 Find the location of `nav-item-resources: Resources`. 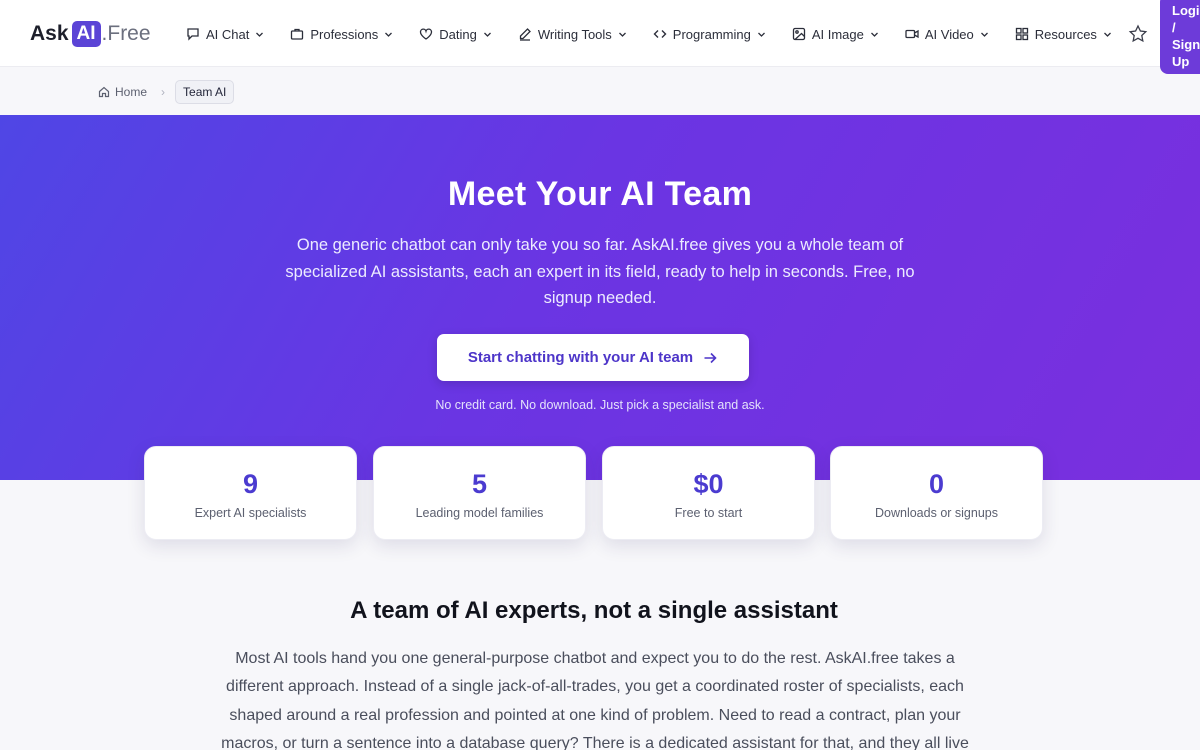

nav-item-resources: Resources is located at coordinates (1063, 34).